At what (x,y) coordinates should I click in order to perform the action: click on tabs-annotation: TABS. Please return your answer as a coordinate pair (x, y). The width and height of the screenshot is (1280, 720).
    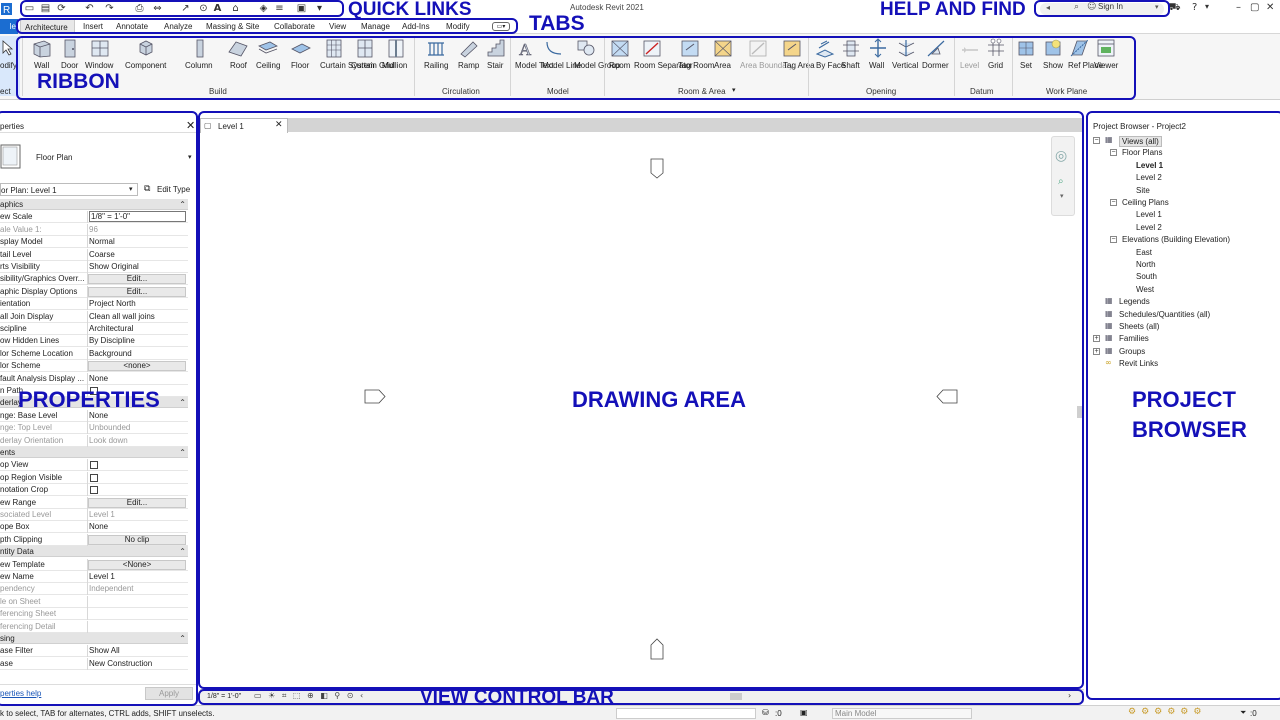
    Looking at the image, I should click on (557, 23).